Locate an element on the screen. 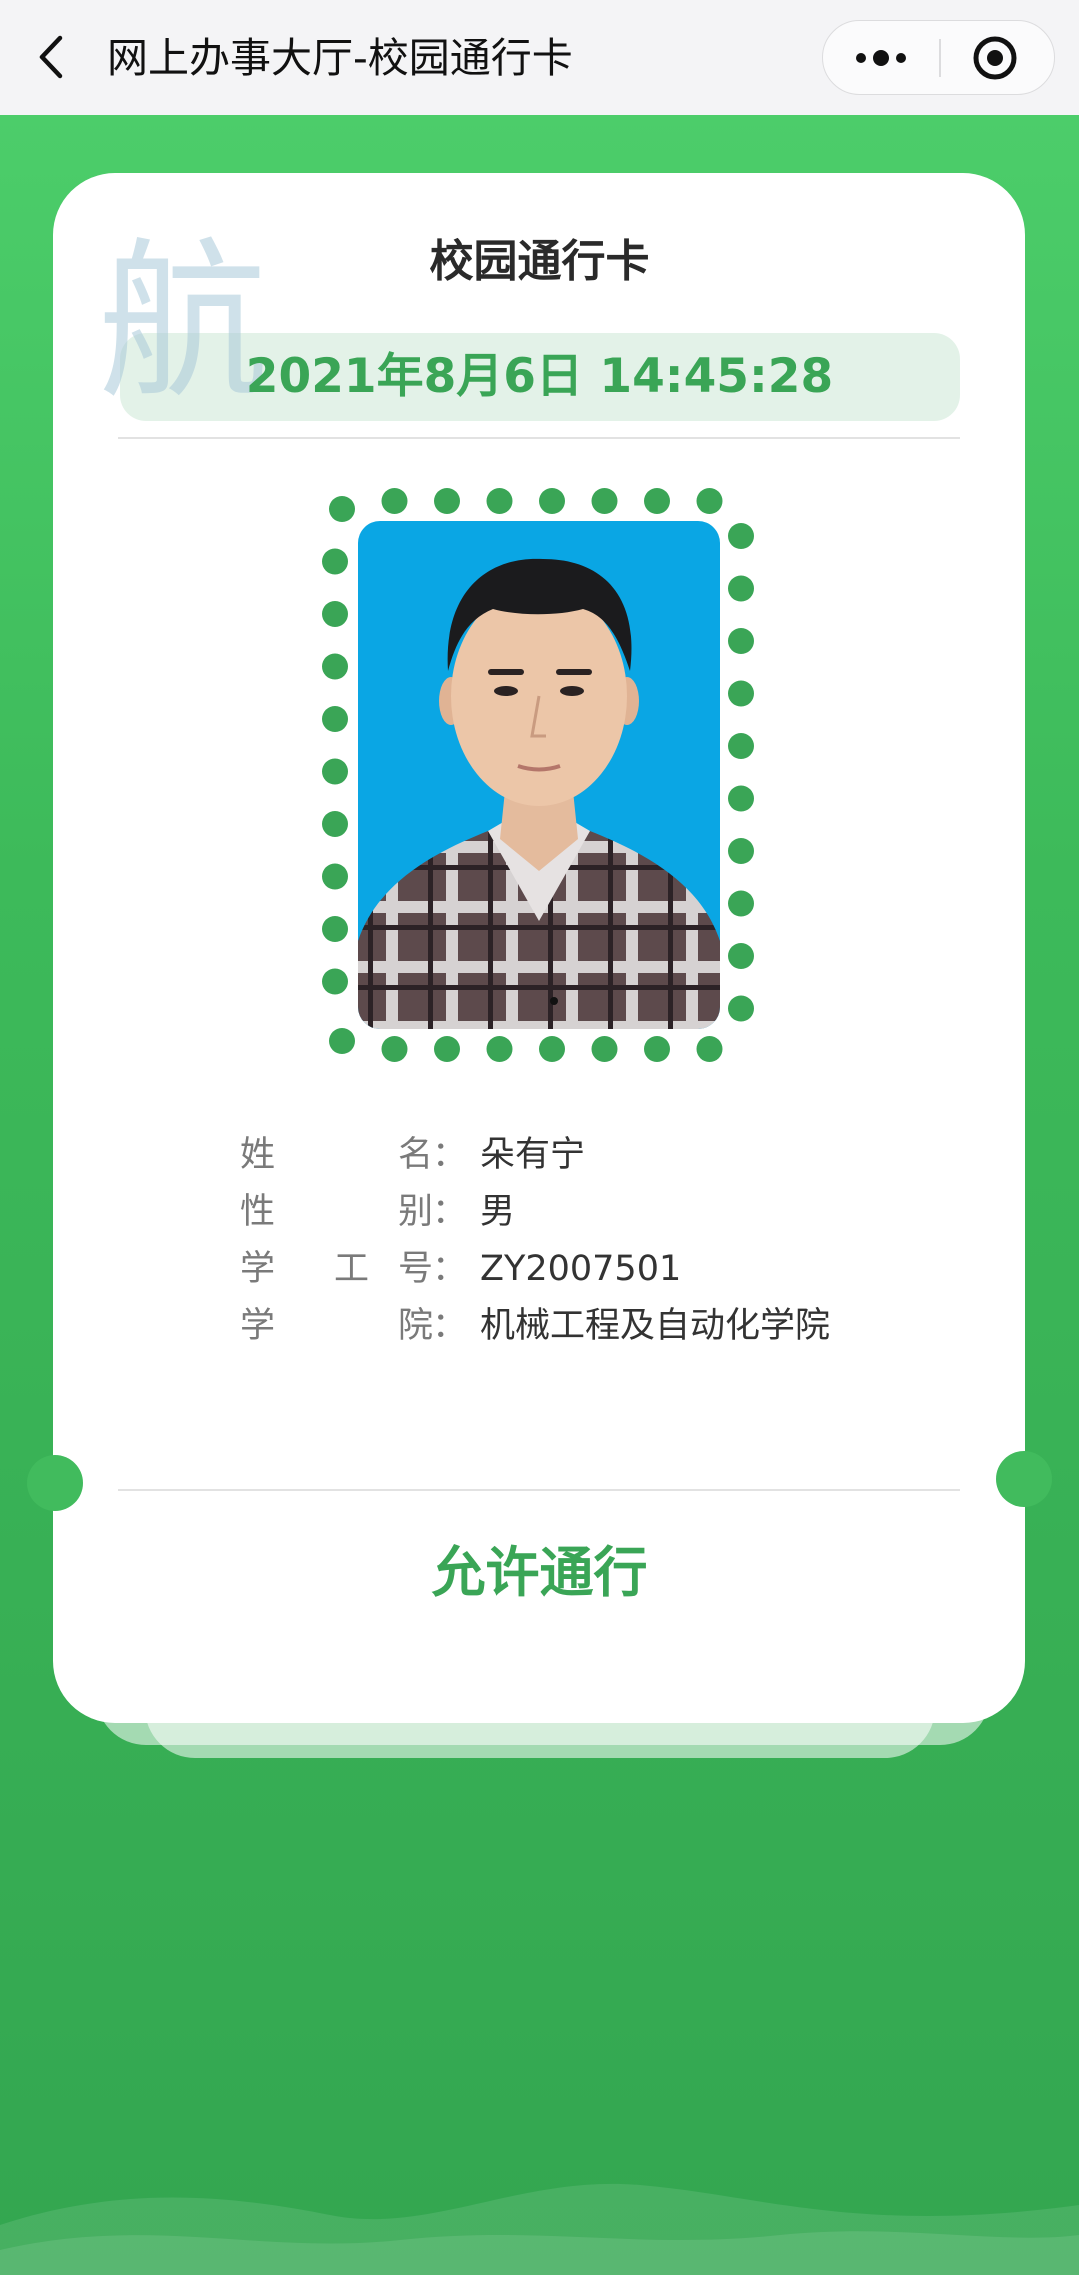  user-photo is located at coordinates (539, 775).